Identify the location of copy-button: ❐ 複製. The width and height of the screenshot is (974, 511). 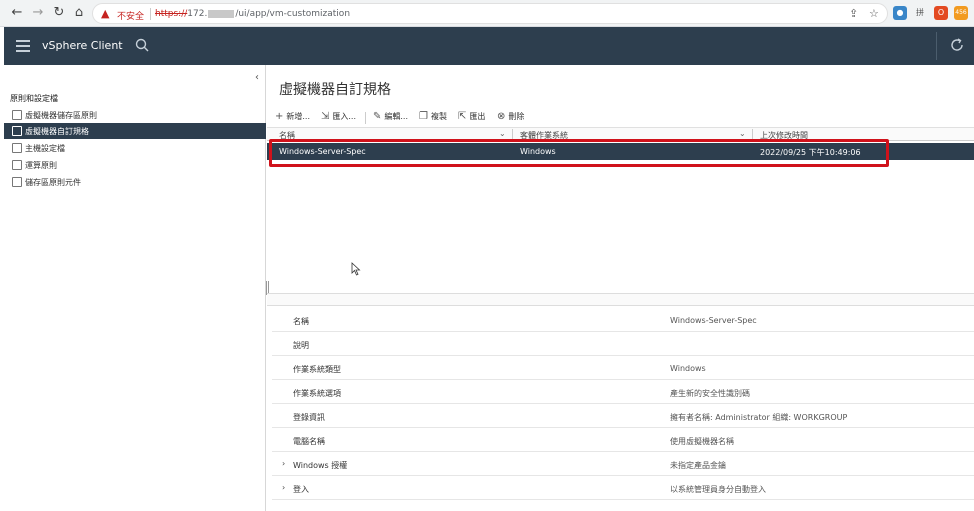
(433, 116).